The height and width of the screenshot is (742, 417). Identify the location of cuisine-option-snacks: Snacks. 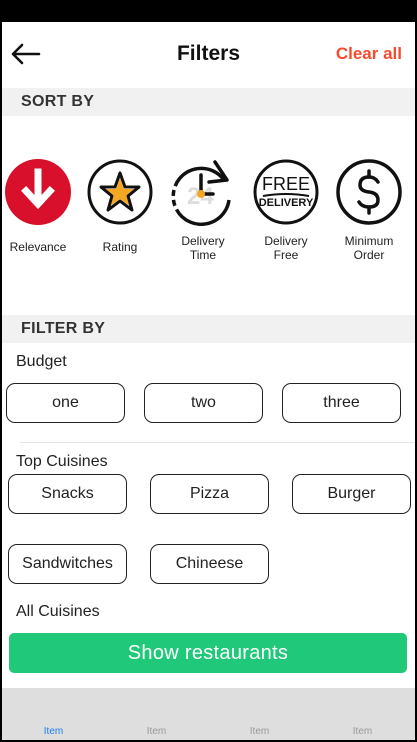
(67, 494).